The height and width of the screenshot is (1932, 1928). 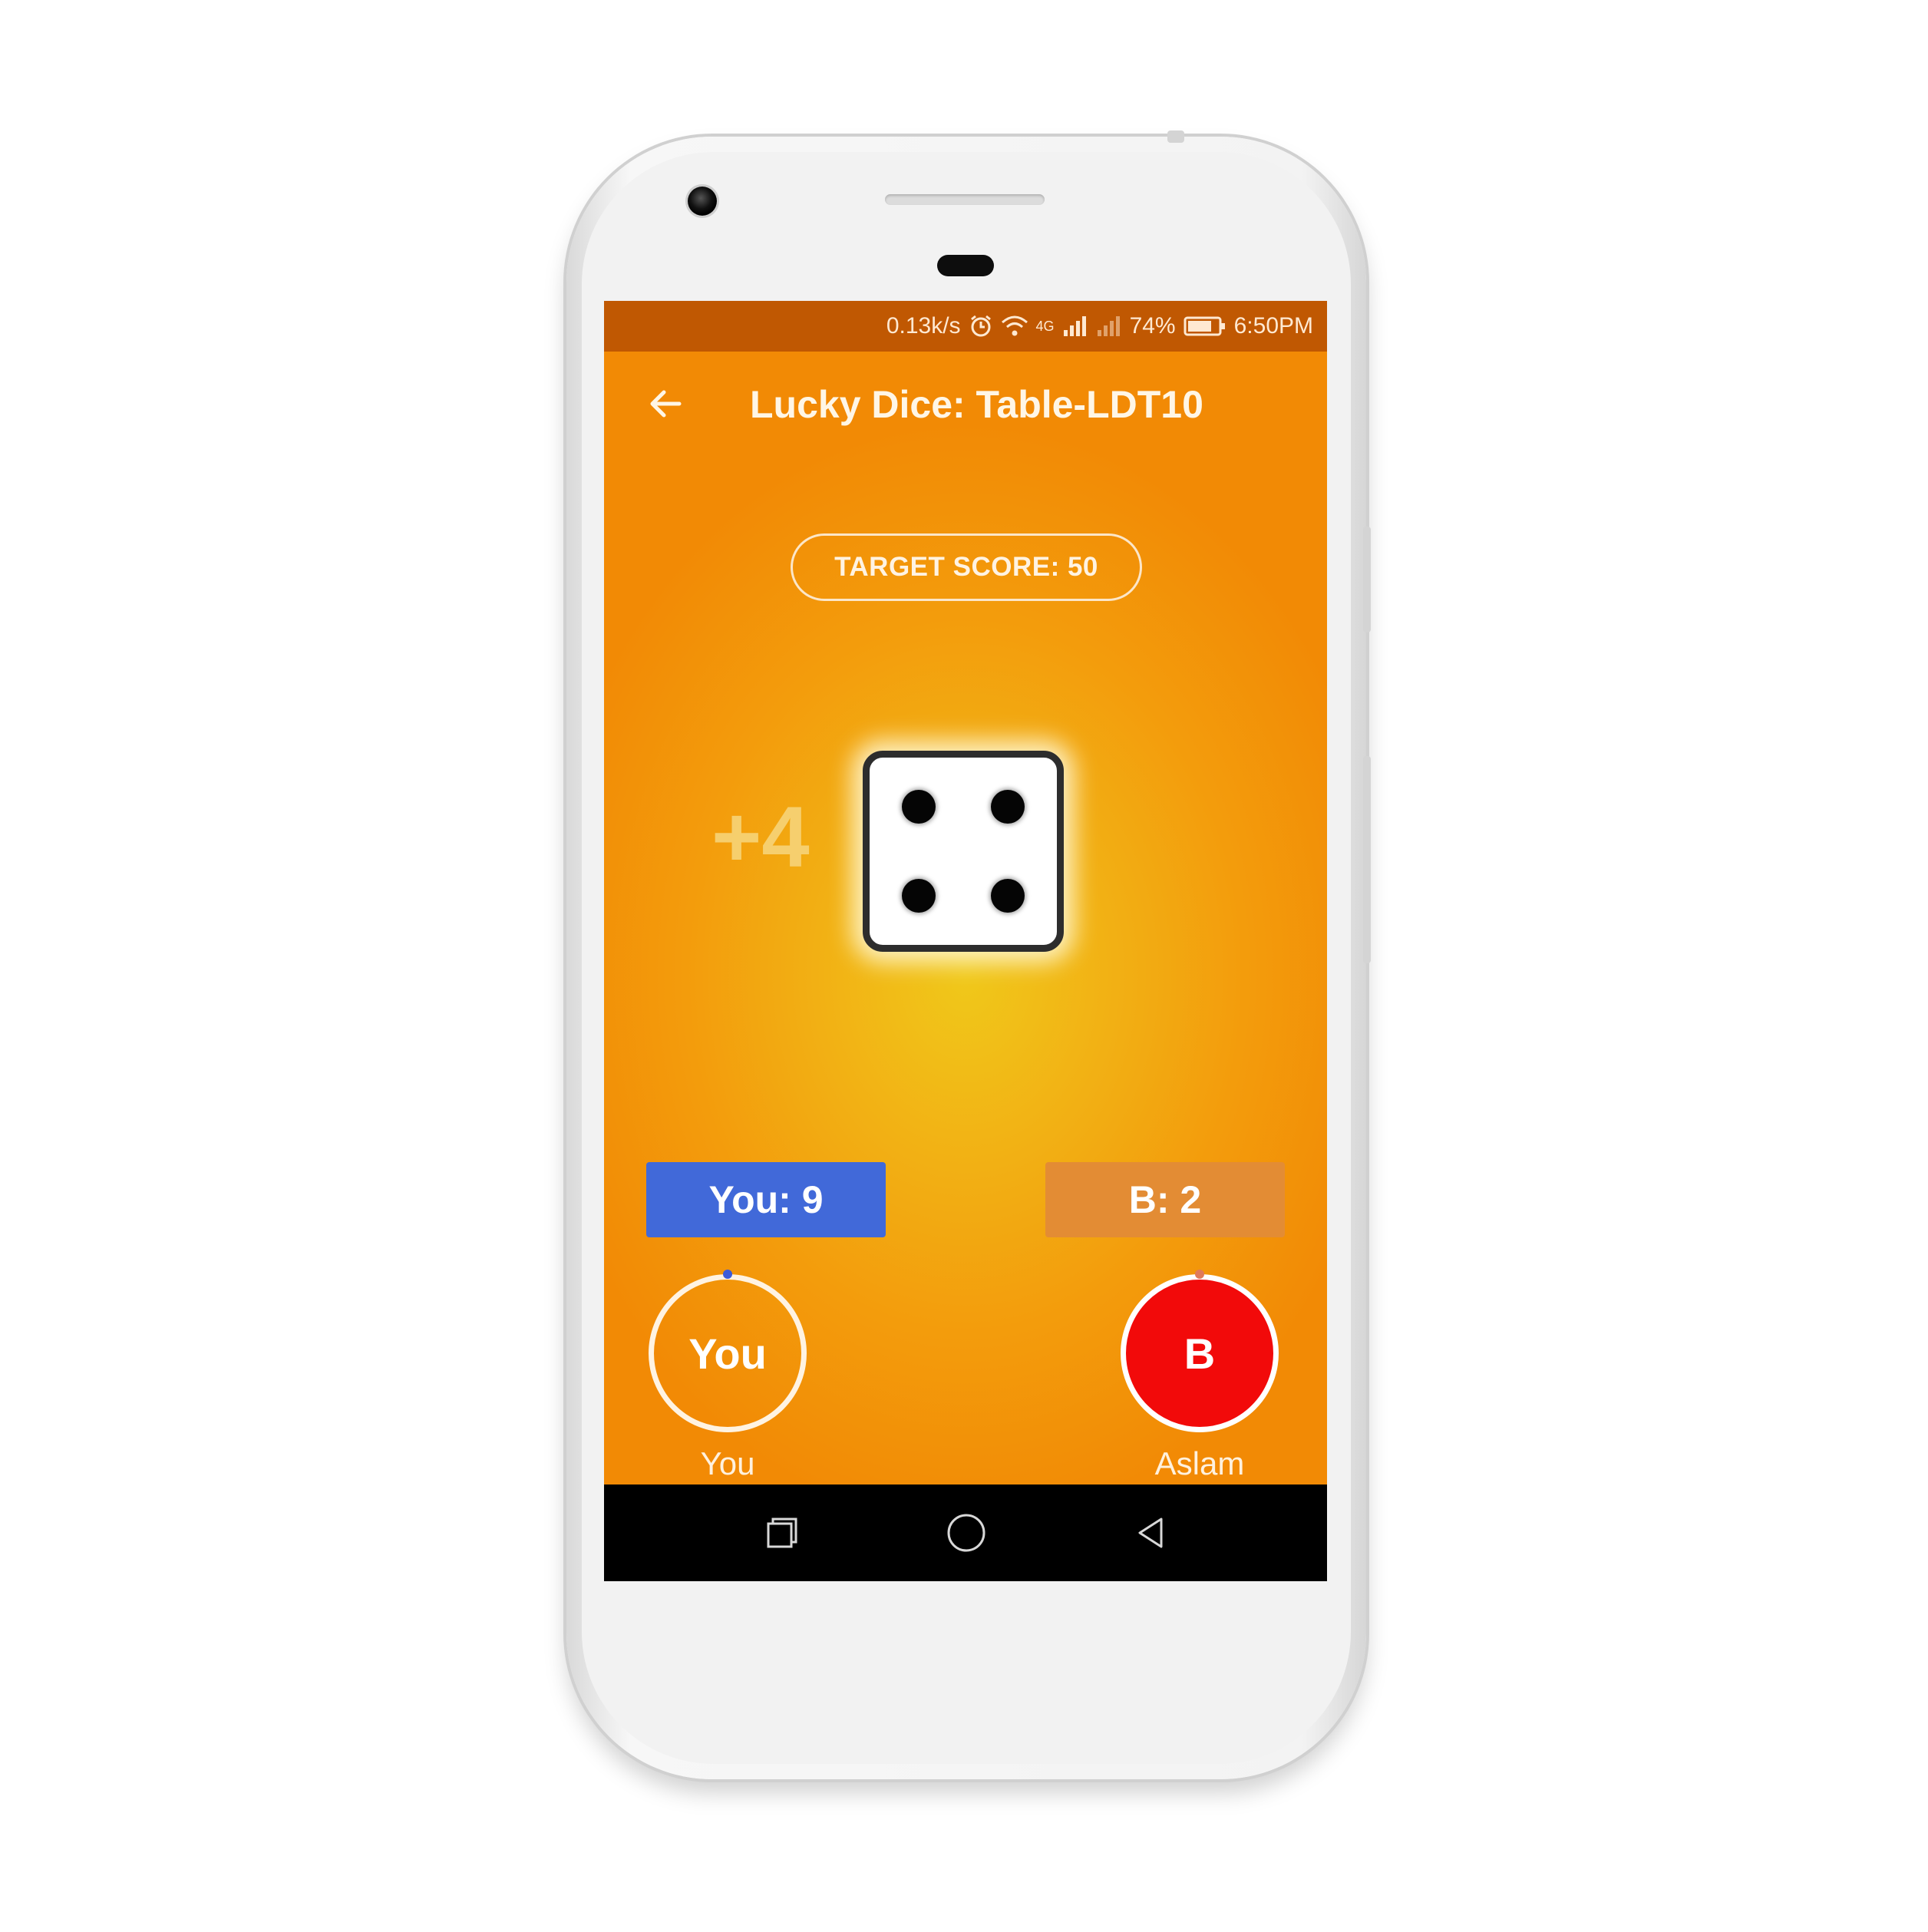 I want to click on home-icon, so click(x=966, y=1533).